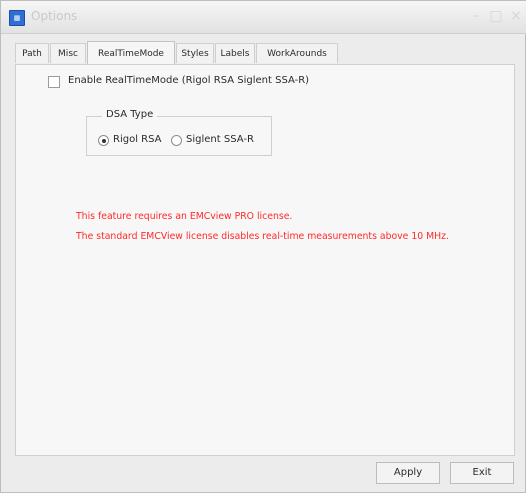  What do you see at coordinates (137, 139) in the screenshot?
I see `rigol-rsa-label: Rigol RSA` at bounding box center [137, 139].